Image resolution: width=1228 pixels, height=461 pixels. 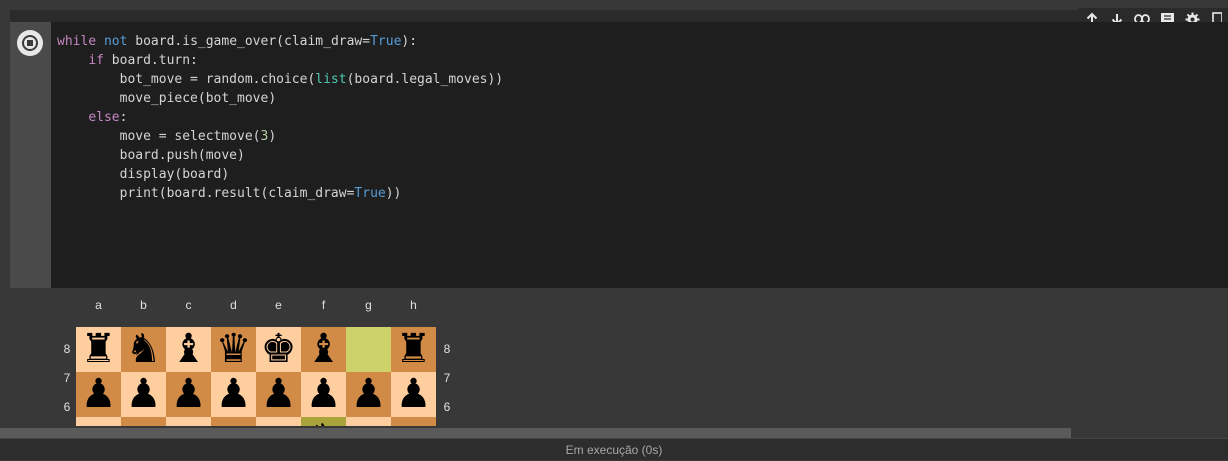 I want to click on square-c7: ♟, so click(x=188, y=394).